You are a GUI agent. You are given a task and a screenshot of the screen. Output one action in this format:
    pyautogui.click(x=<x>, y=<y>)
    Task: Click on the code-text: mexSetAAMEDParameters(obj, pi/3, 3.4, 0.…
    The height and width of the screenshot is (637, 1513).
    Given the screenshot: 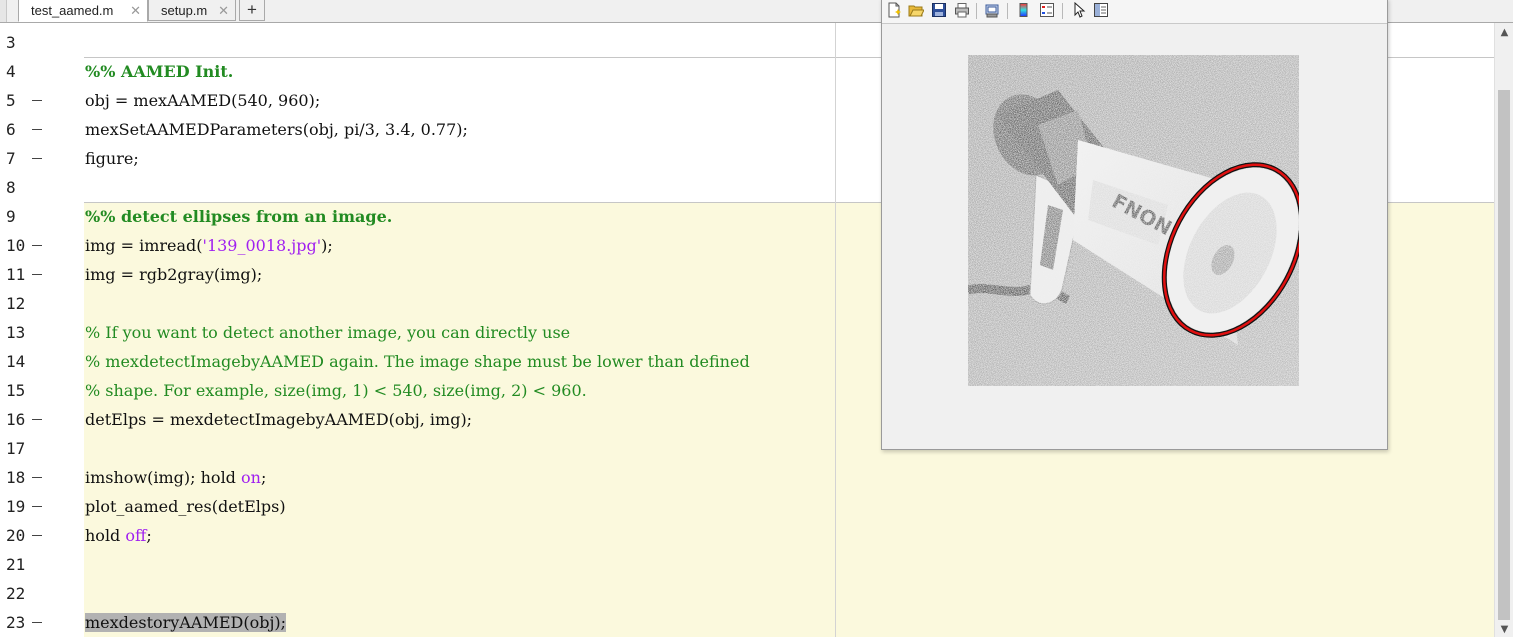 What is the action you would take?
    pyautogui.click(x=276, y=129)
    